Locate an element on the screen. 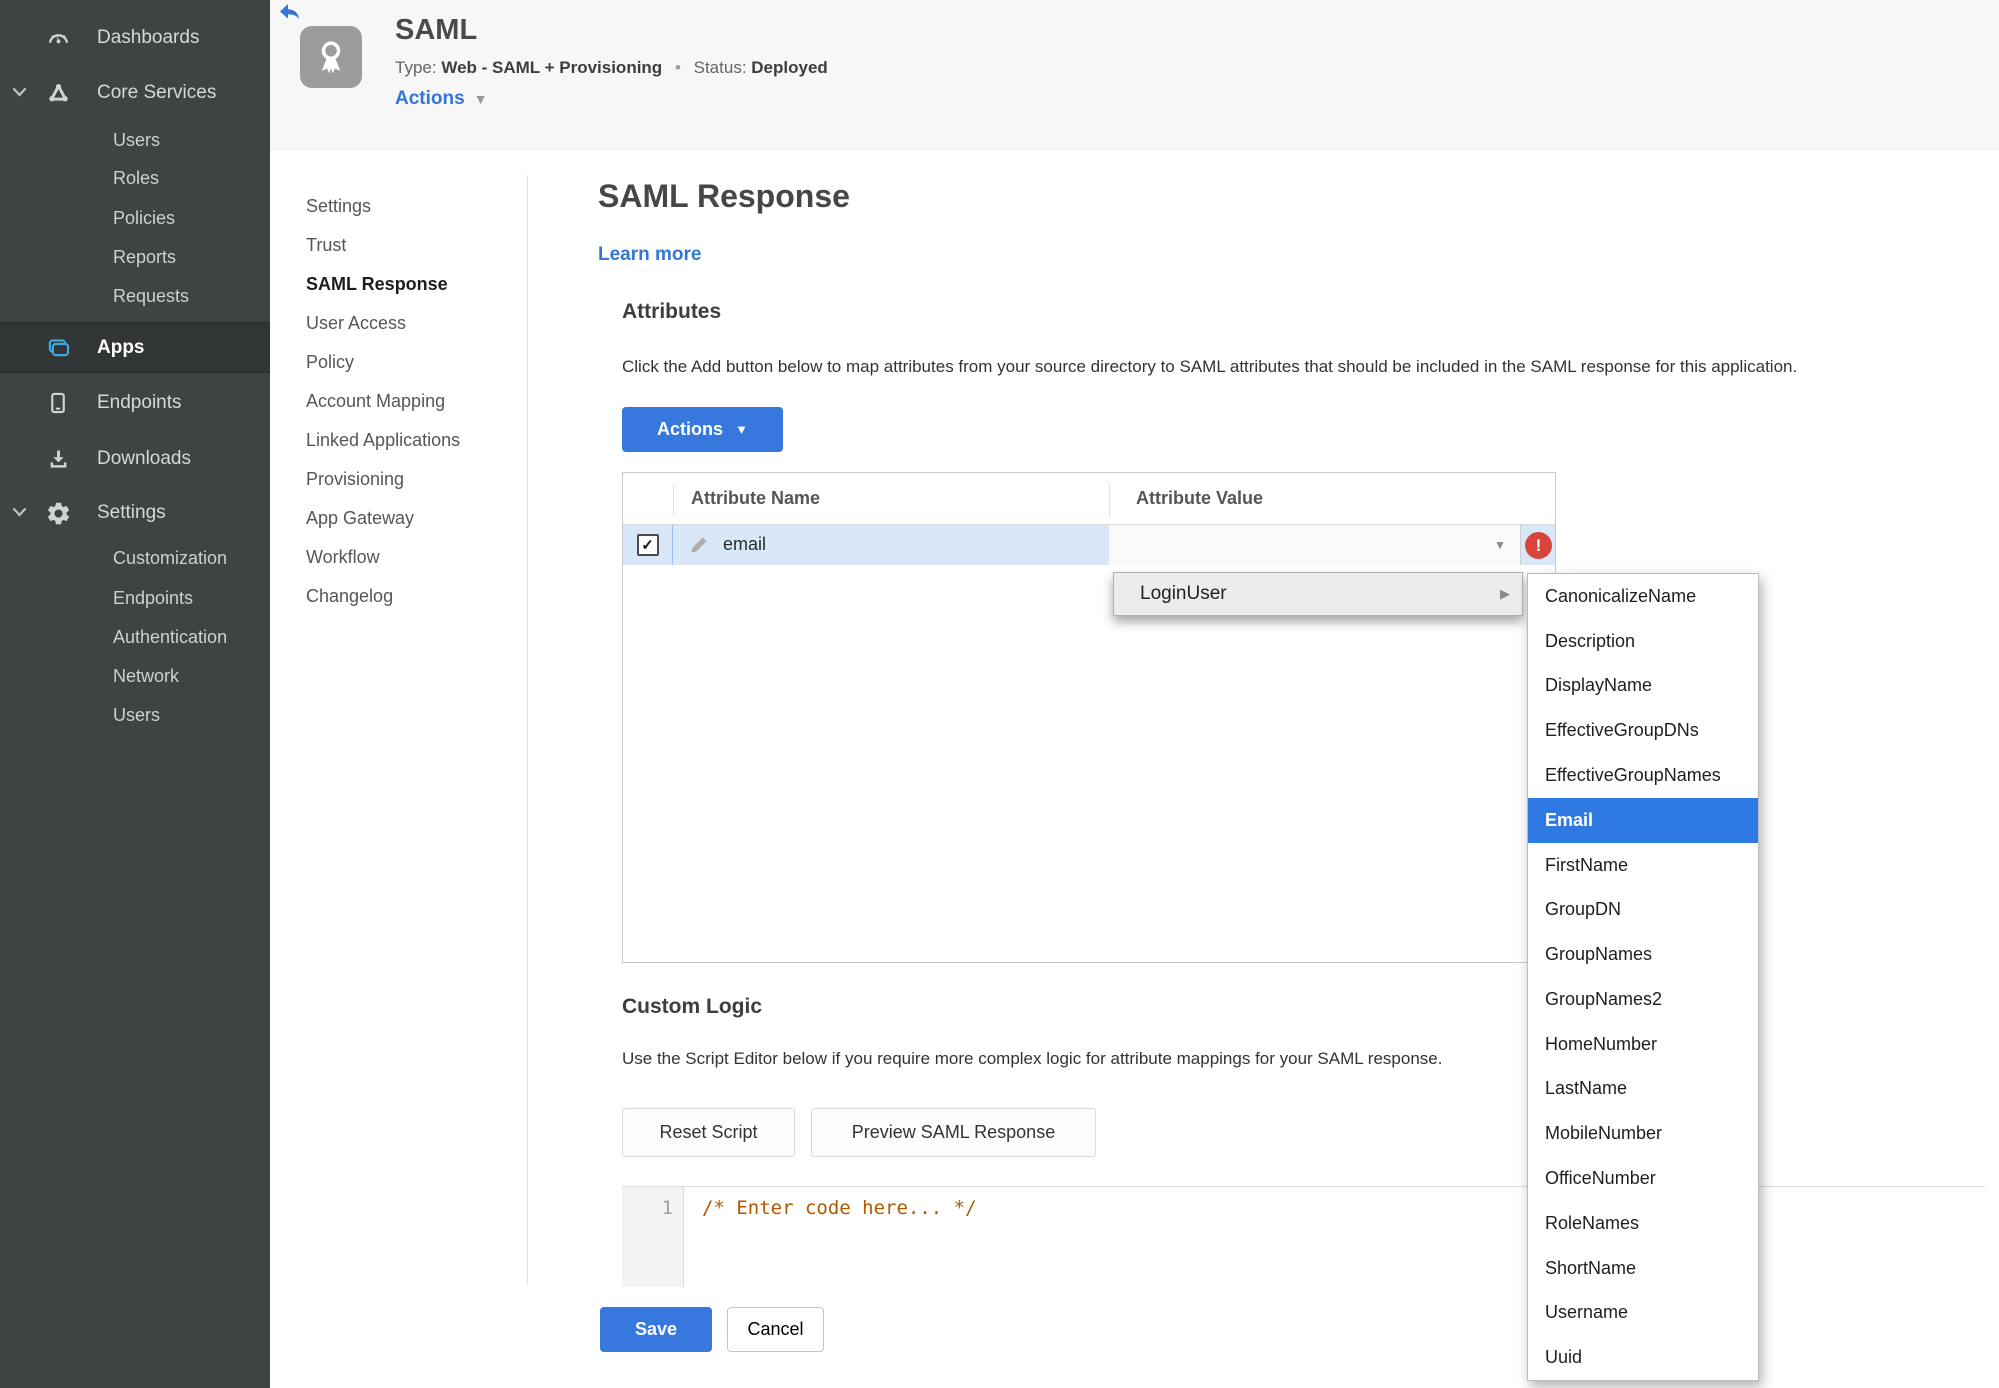  sidebar-item-users: Users is located at coordinates (135, 140).